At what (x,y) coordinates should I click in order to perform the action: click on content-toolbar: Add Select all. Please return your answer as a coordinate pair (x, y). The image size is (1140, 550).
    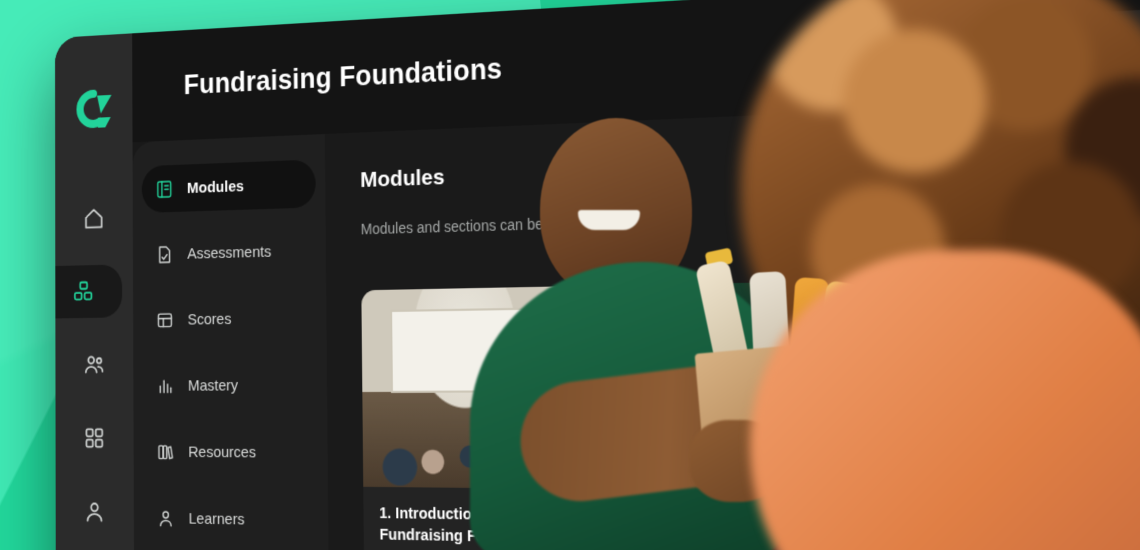
    Looking at the image, I should click on (1058, 191).